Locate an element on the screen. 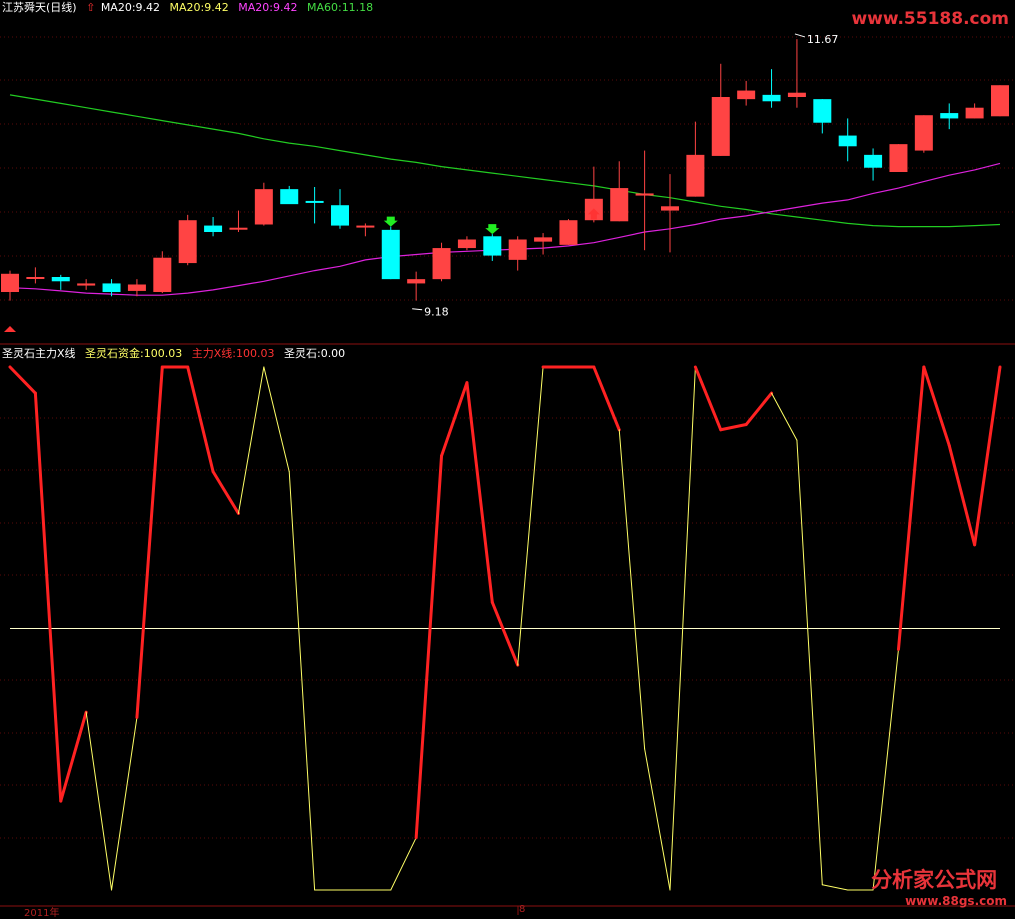  ma-item-1: MA20:9.42 is located at coordinates (199, 7).